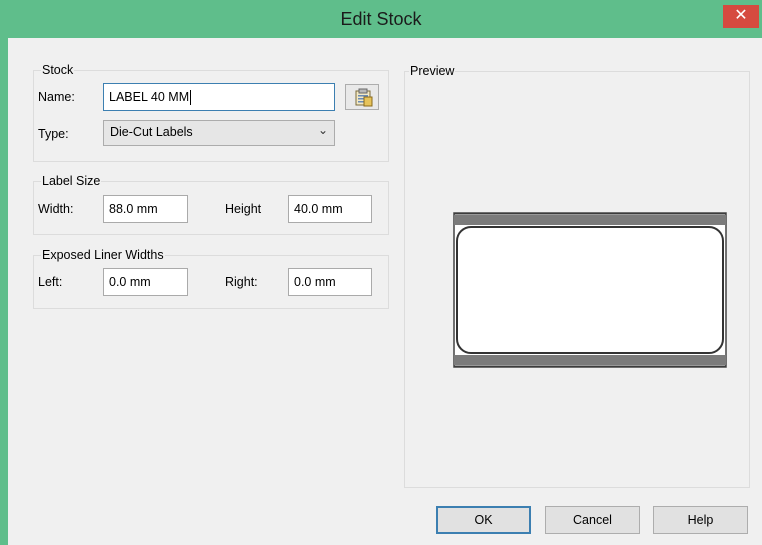  I want to click on stock-group-label: Stock, so click(58, 70).